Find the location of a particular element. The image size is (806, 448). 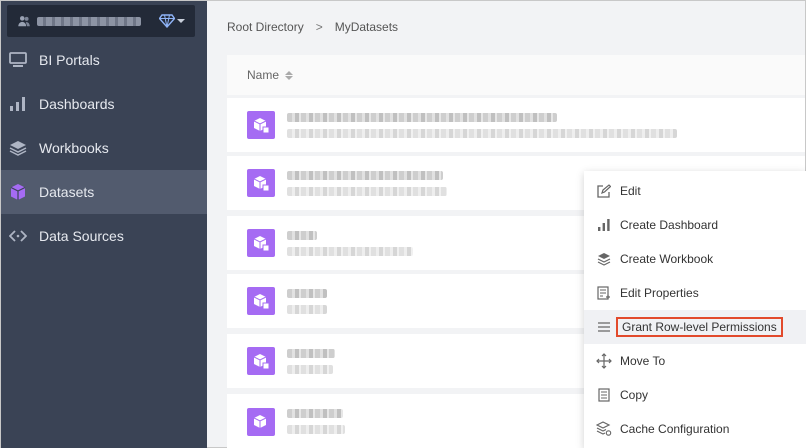

menu-item-create-workbook: Create Workbook is located at coordinates (695, 259).